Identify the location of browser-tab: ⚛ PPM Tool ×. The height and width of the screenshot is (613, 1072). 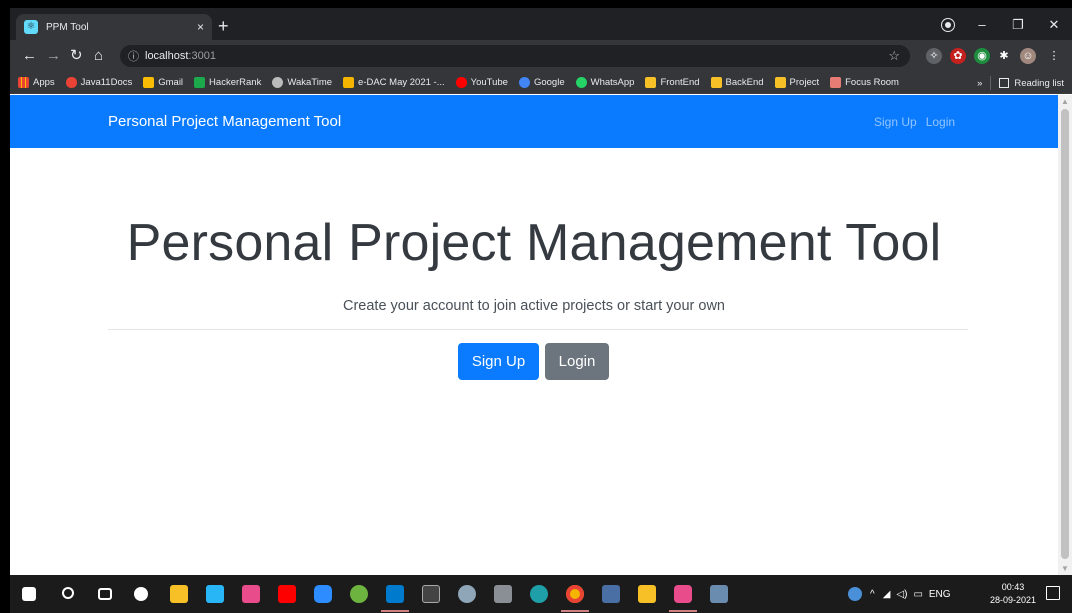
(114, 27).